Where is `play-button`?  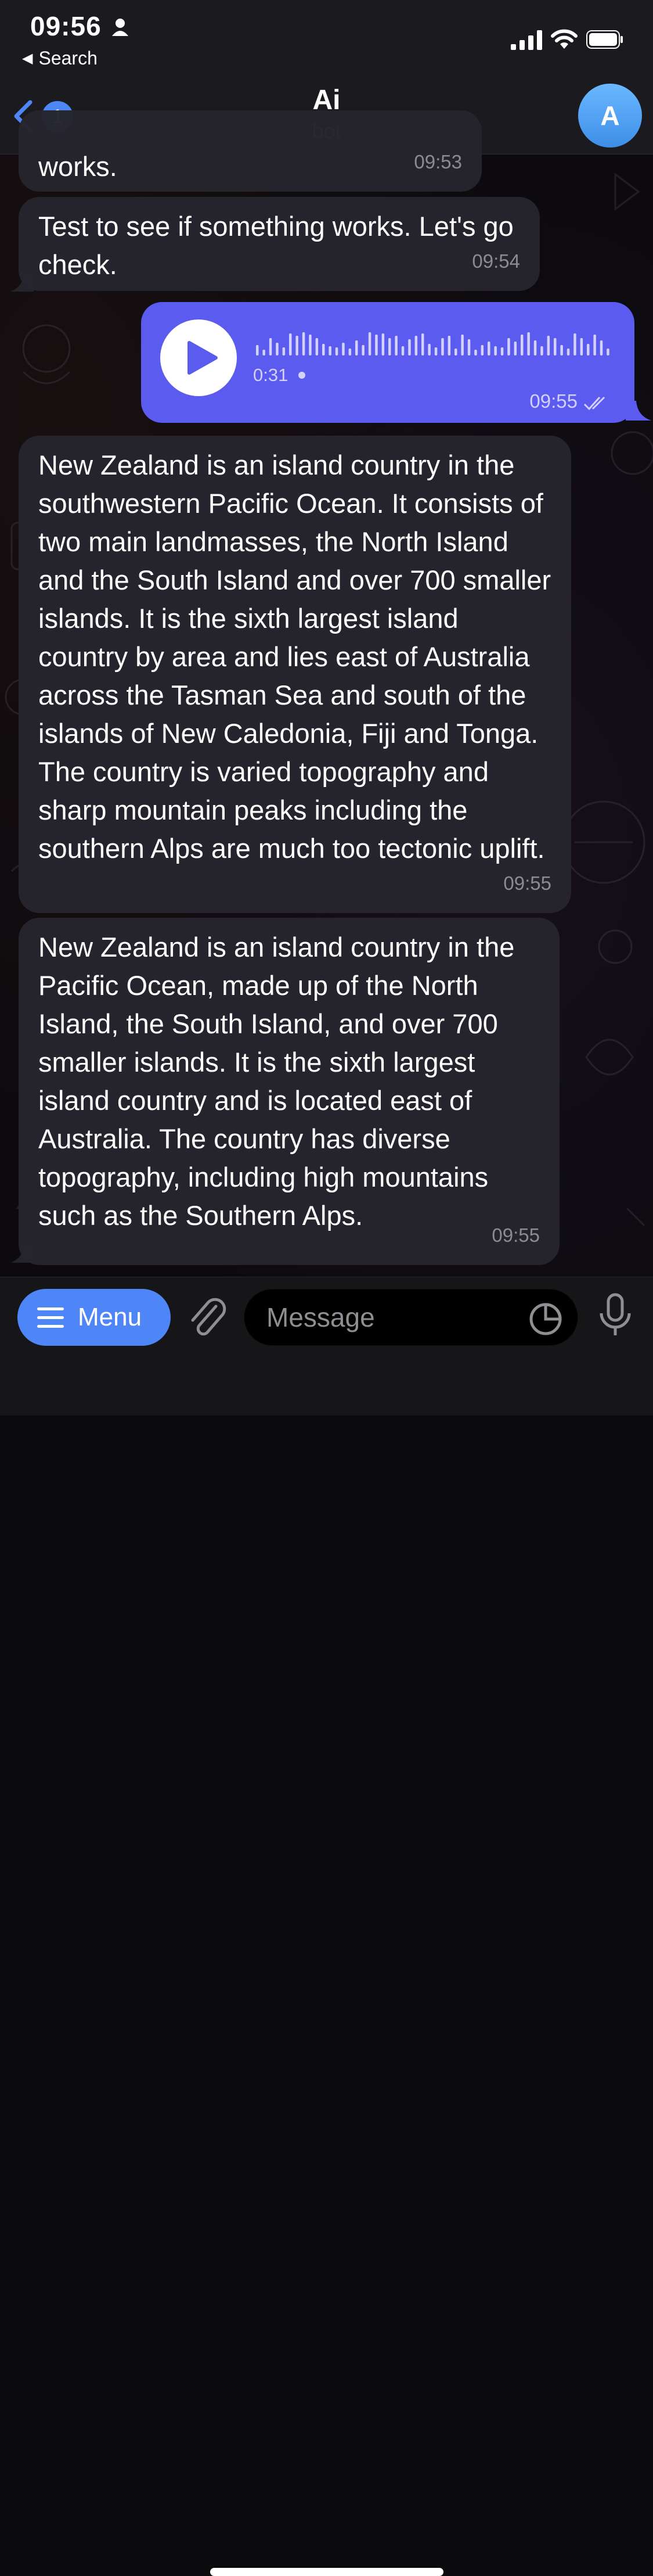 play-button is located at coordinates (198, 358).